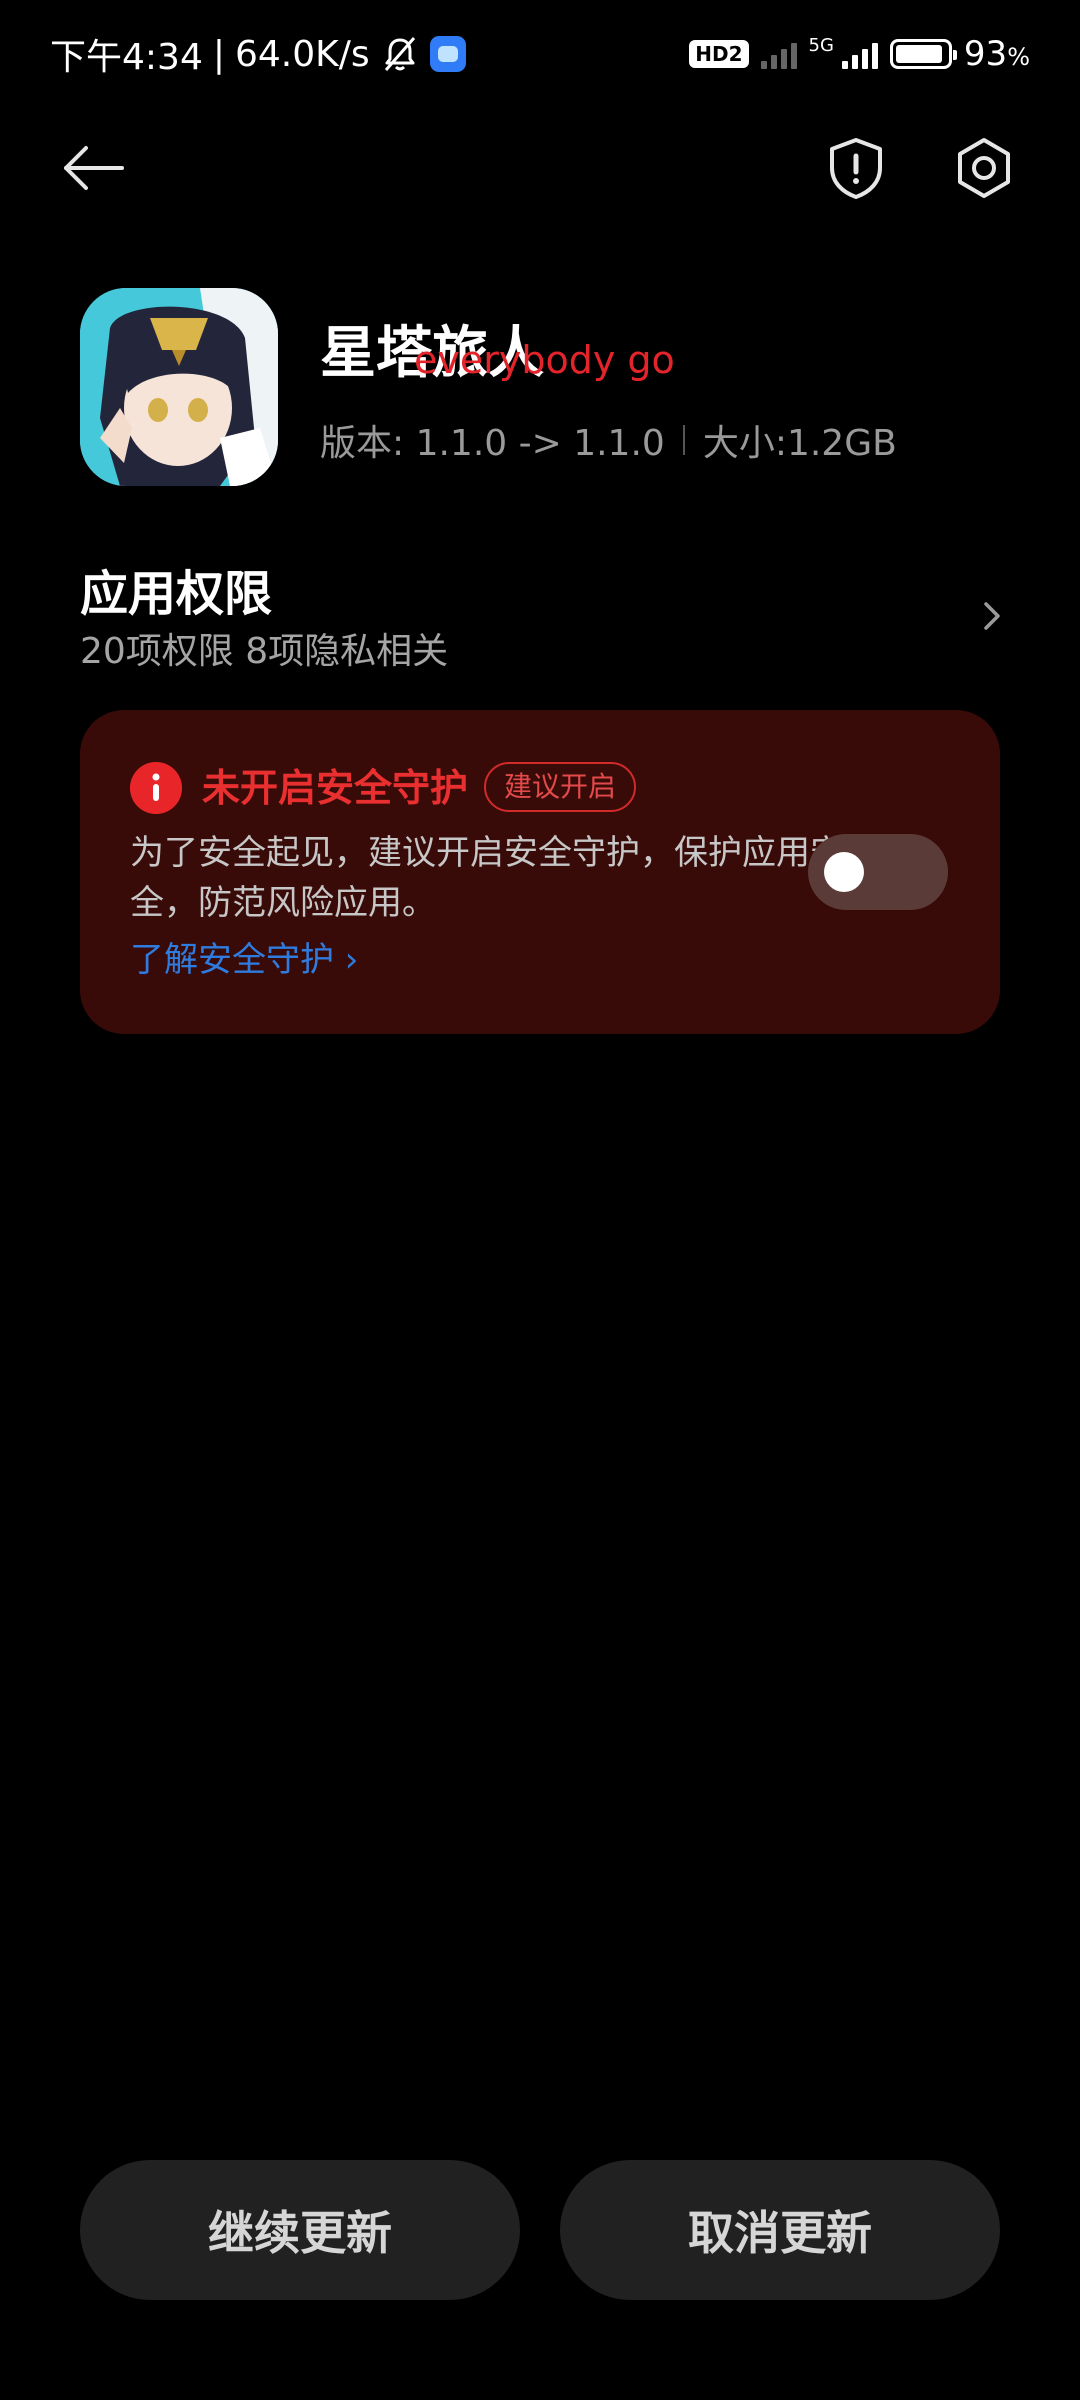 This screenshot has height=2400, width=1080. I want to click on shield-alert-button, so click(856, 168).